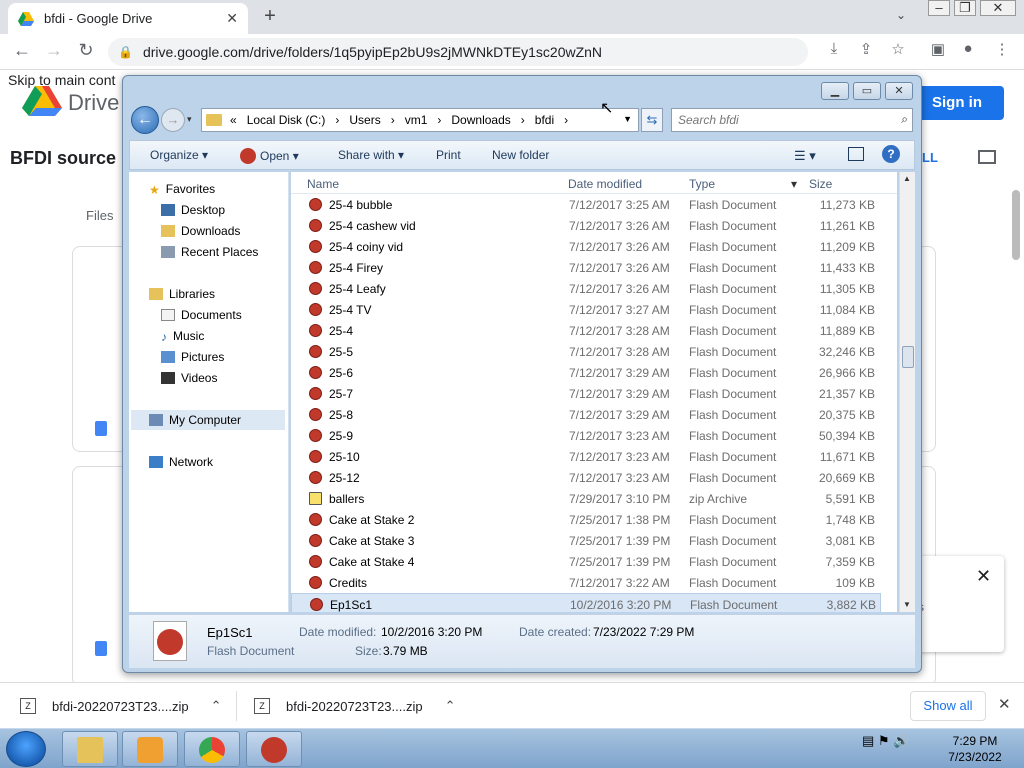 The width and height of the screenshot is (1024, 768). What do you see at coordinates (192, 357) in the screenshot?
I see `nav-pictures: Pictures` at bounding box center [192, 357].